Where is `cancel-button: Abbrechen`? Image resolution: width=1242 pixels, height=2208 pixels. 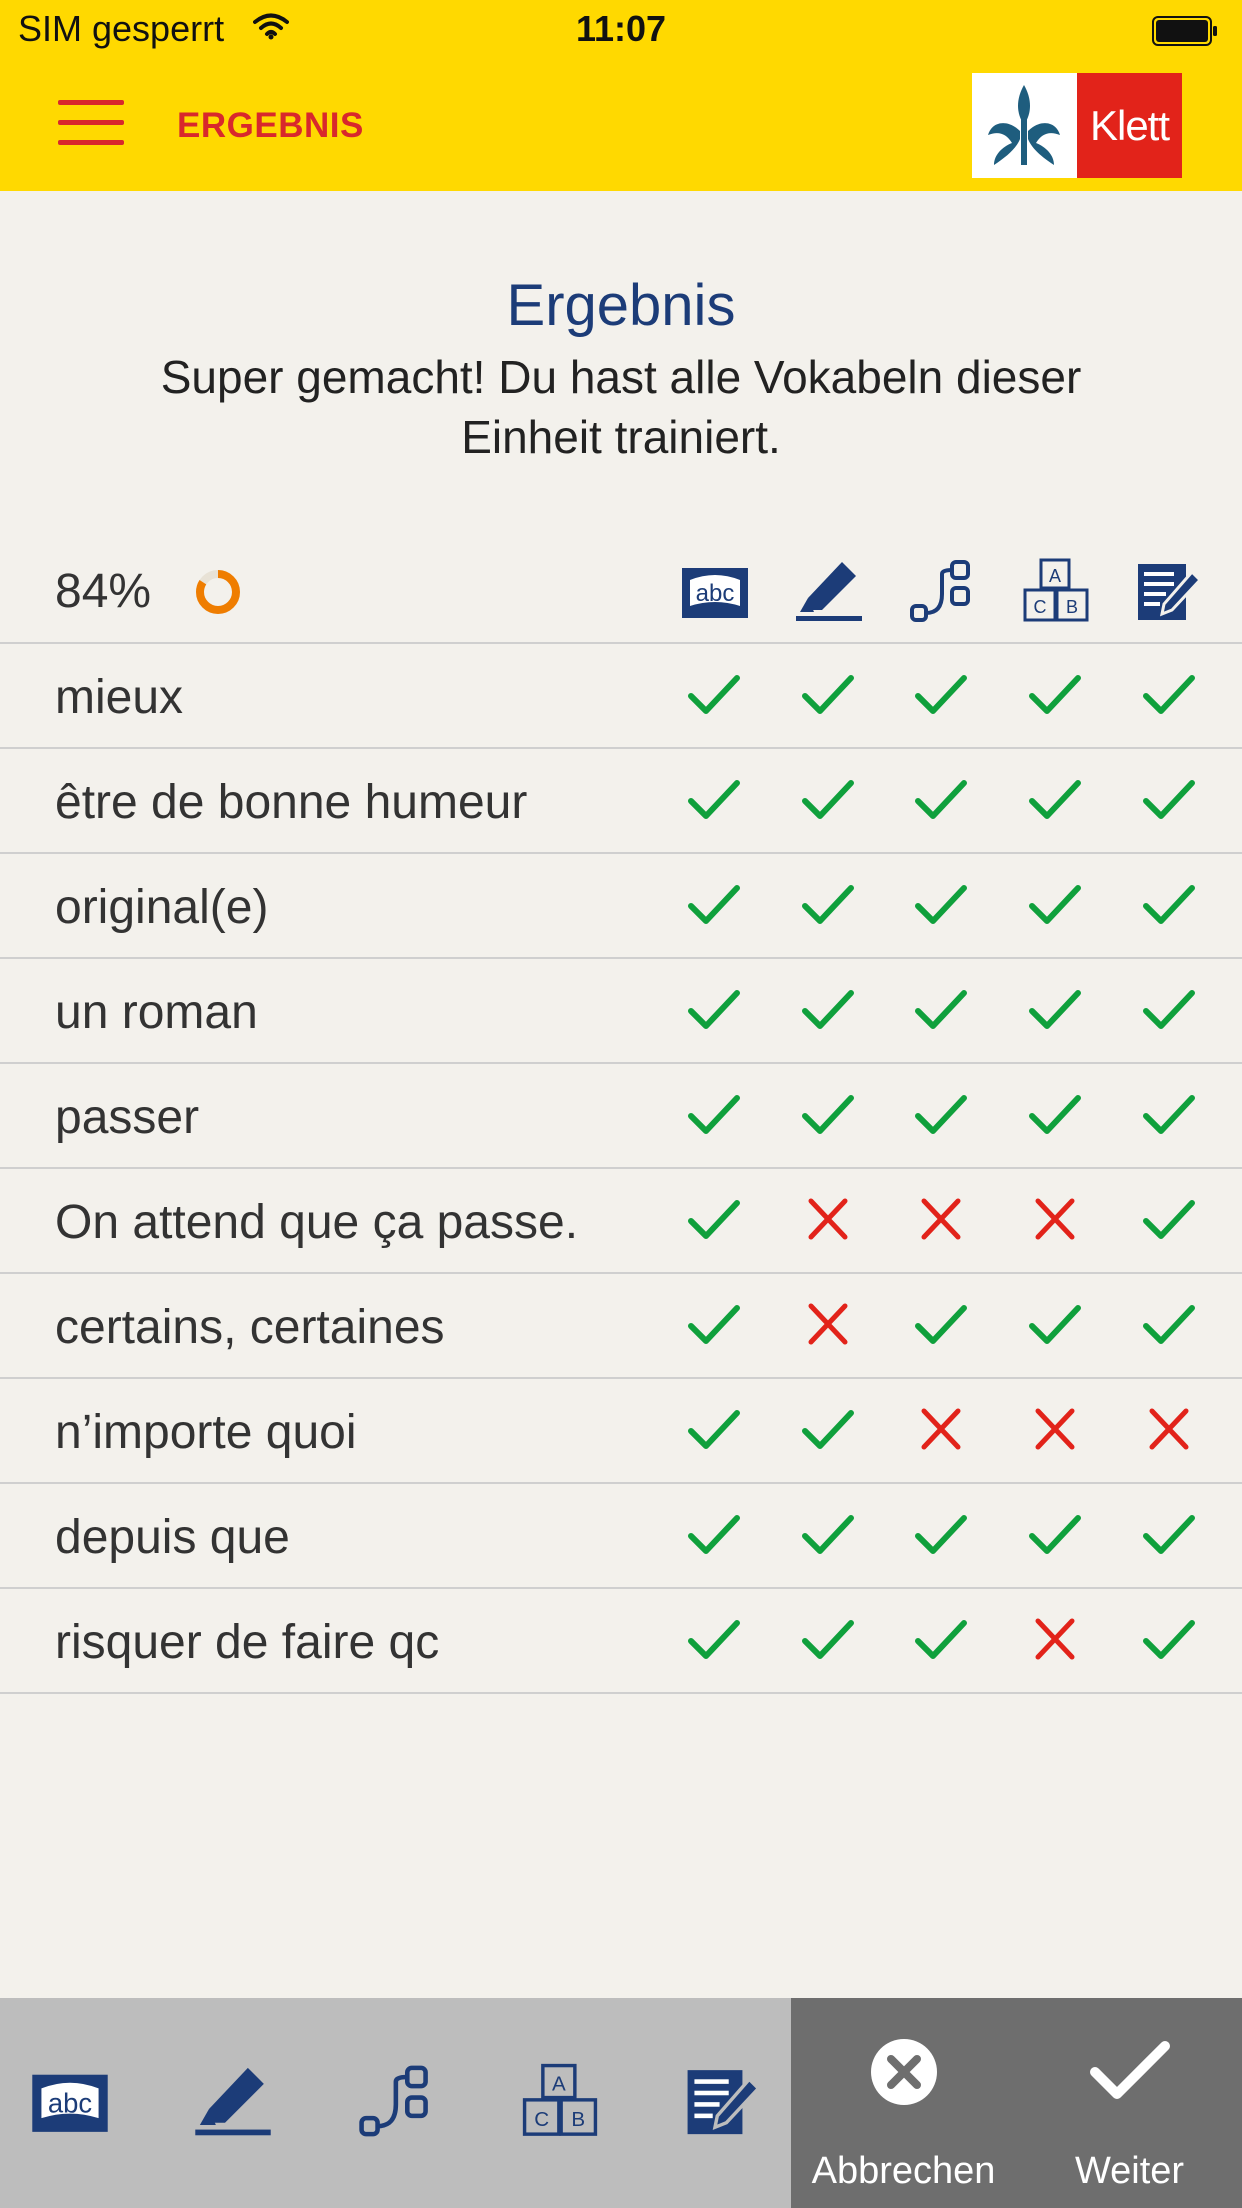
cancel-button: Abbrechen is located at coordinates (903, 2103).